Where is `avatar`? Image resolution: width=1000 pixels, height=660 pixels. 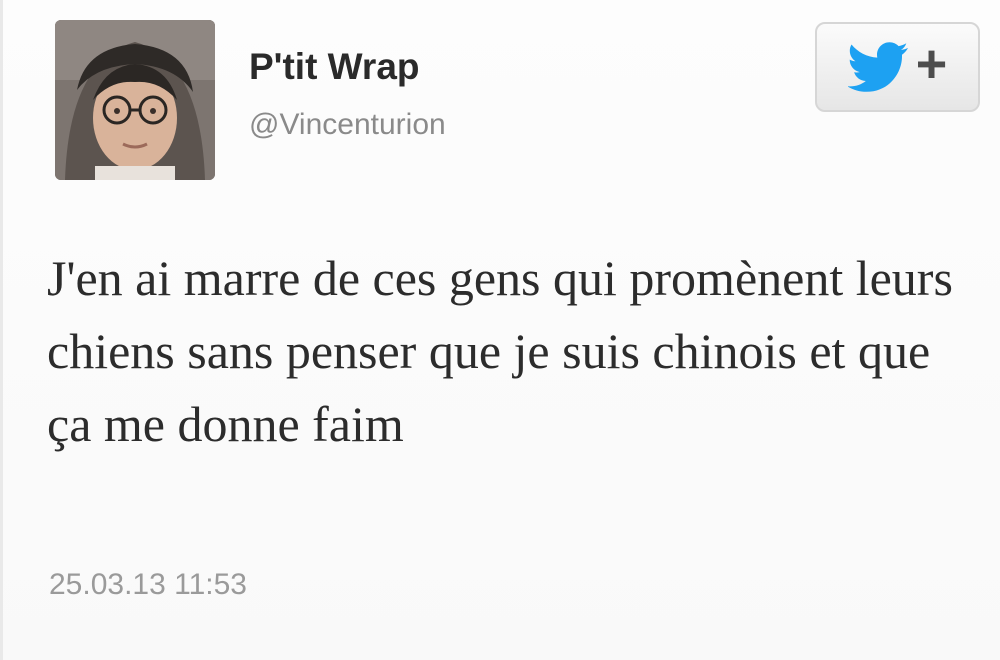
avatar is located at coordinates (135, 100).